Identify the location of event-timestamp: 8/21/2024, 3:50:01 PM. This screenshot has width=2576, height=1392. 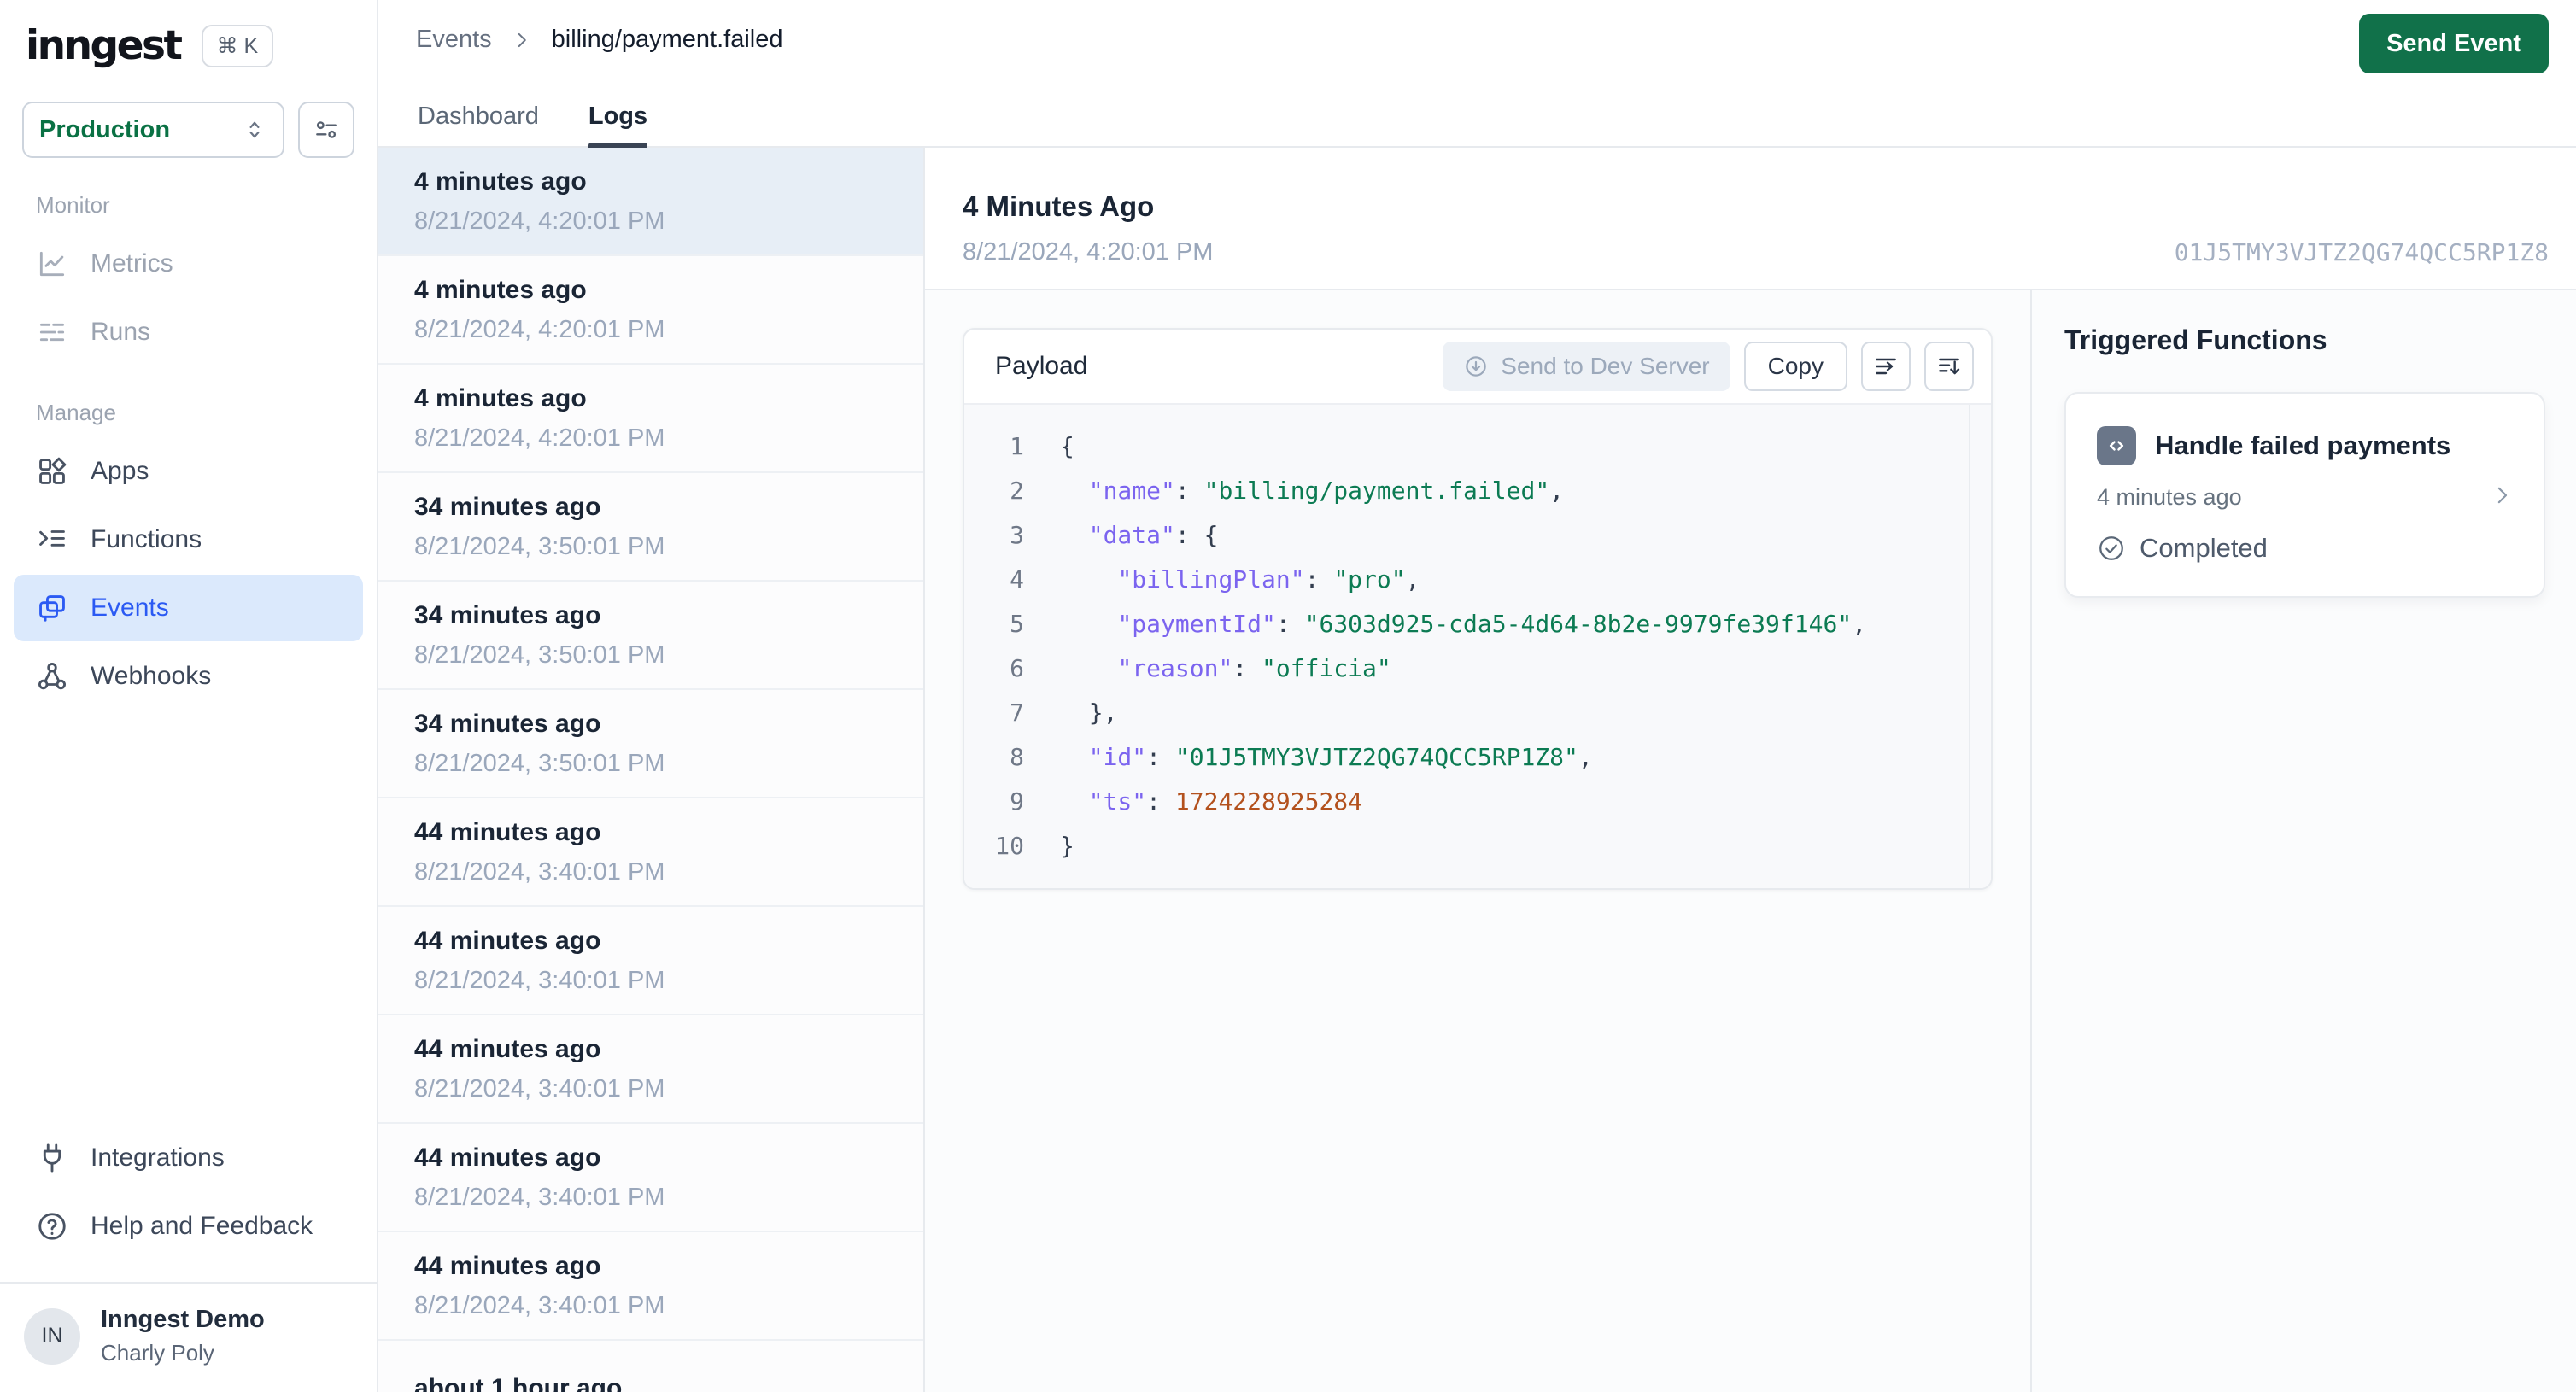
(539, 546).